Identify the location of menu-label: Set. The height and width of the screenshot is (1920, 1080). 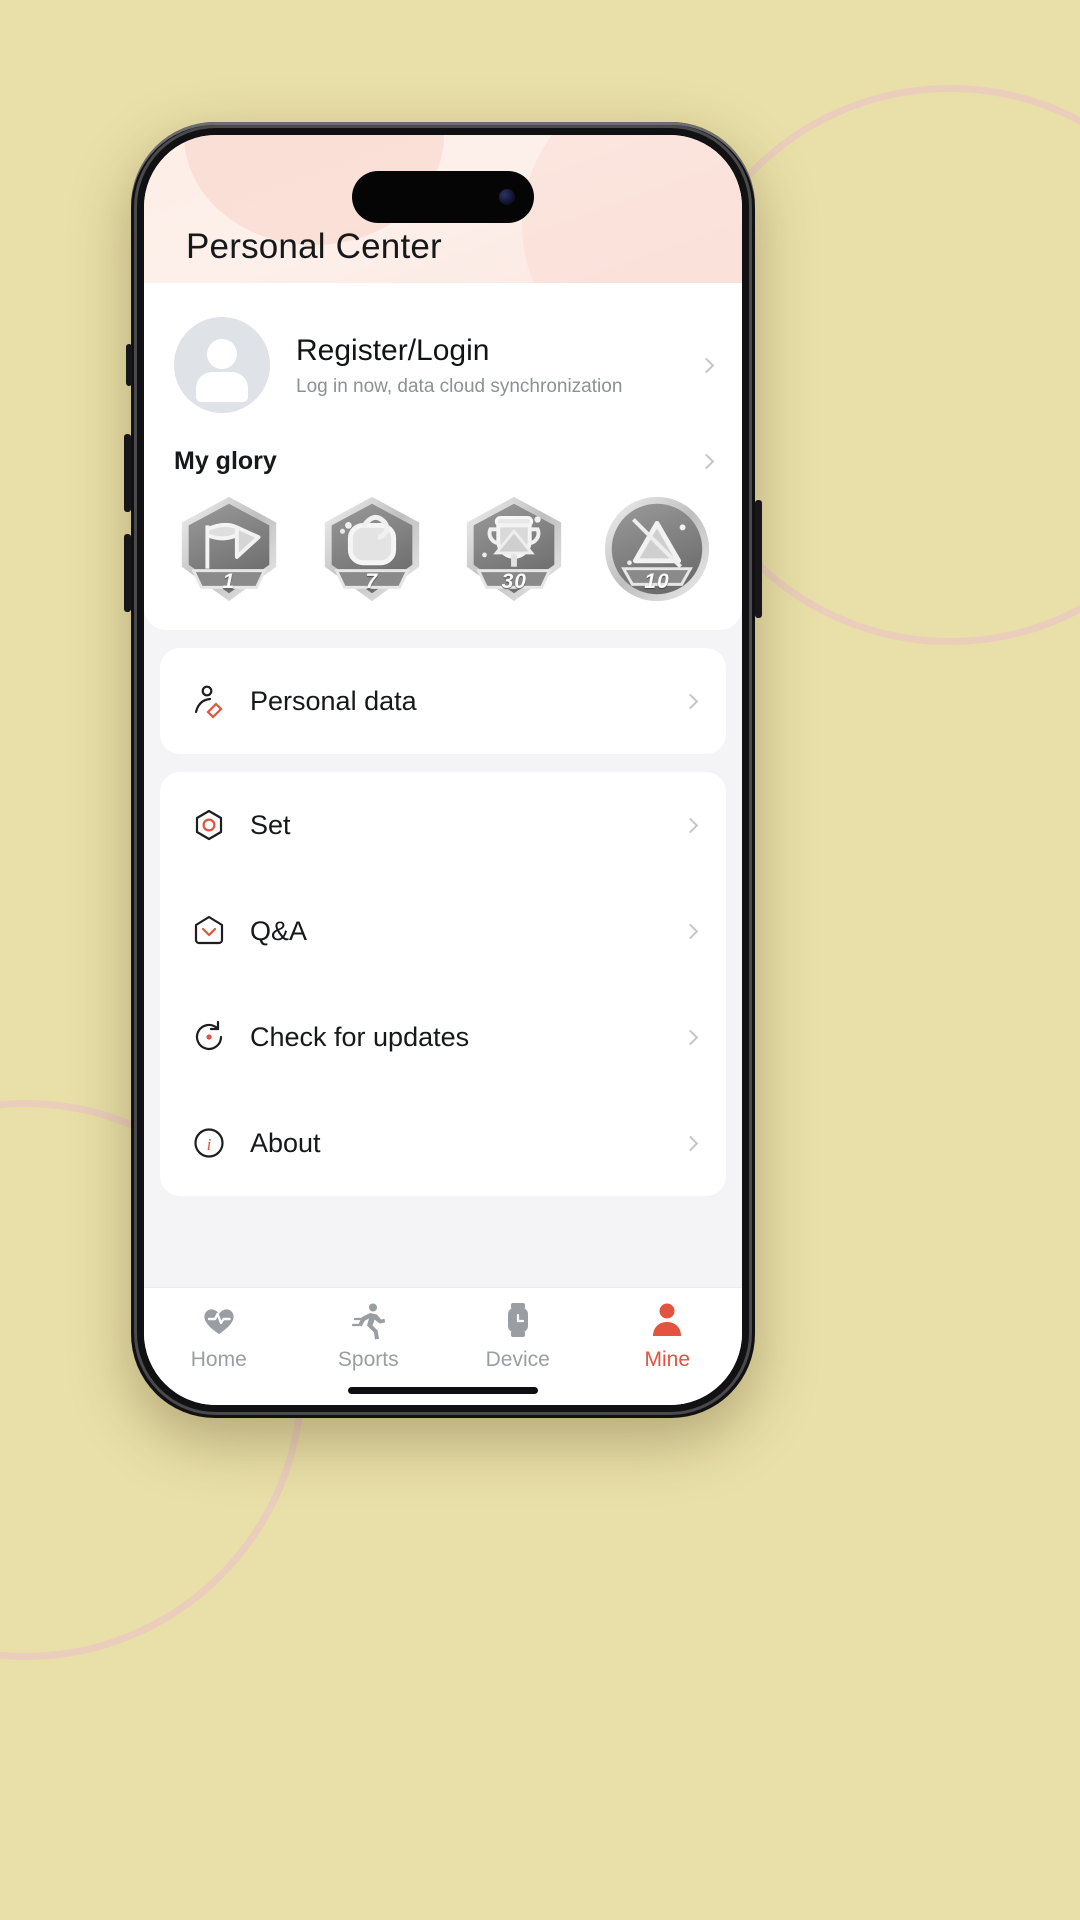
(270, 824).